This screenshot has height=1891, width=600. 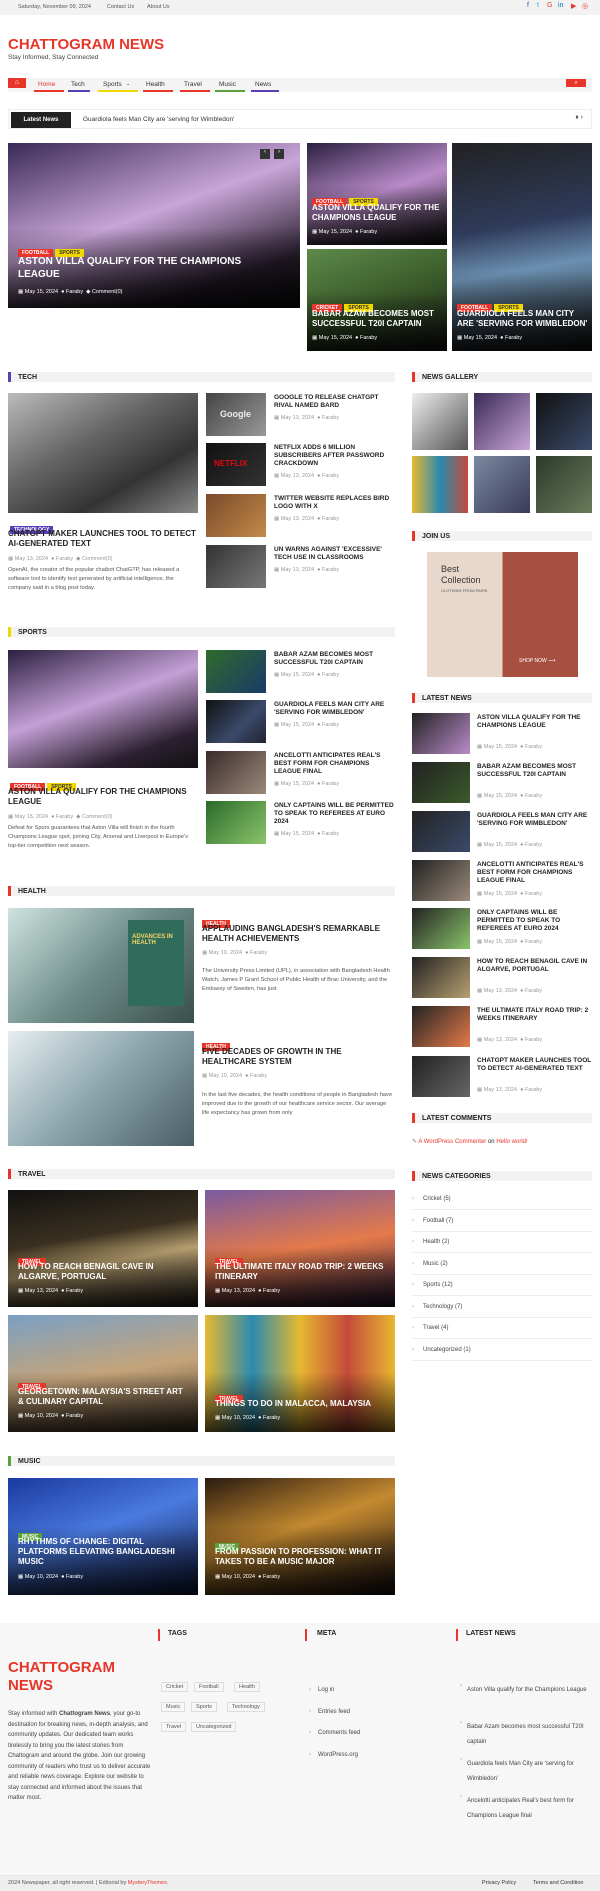 I want to click on privacy-policy-link: Privacy Policy, so click(x=499, y=1883).